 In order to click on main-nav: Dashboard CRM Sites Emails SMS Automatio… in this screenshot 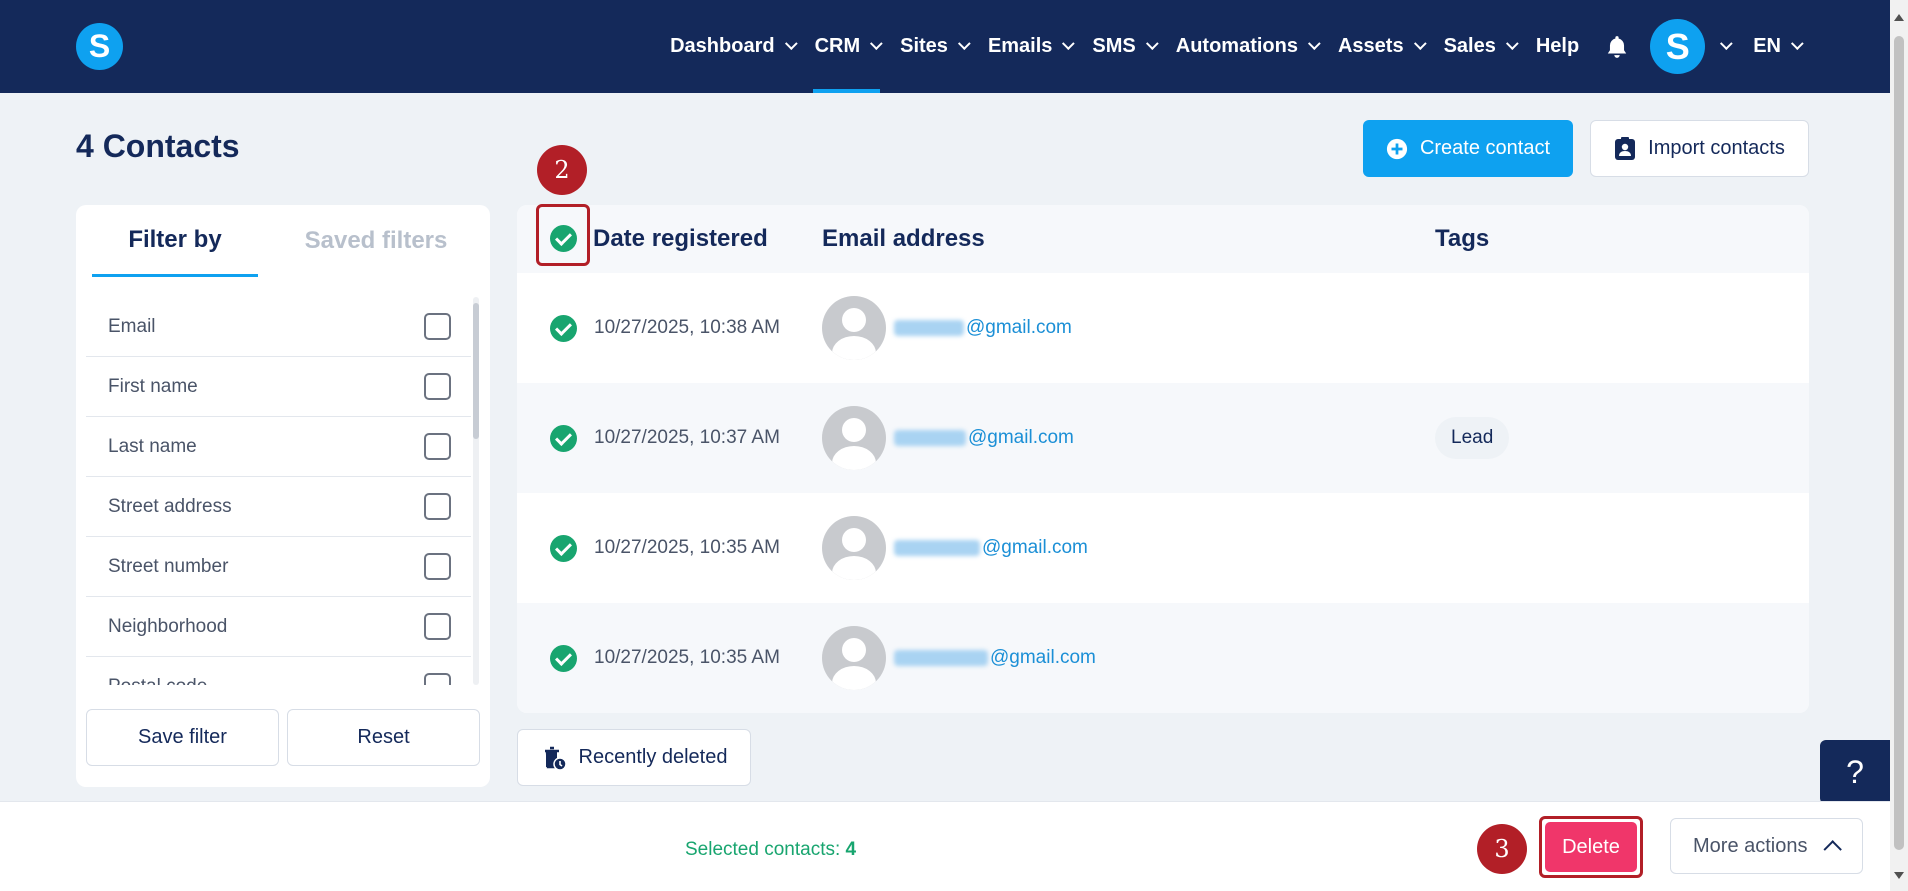, I will do `click(1274, 46)`.